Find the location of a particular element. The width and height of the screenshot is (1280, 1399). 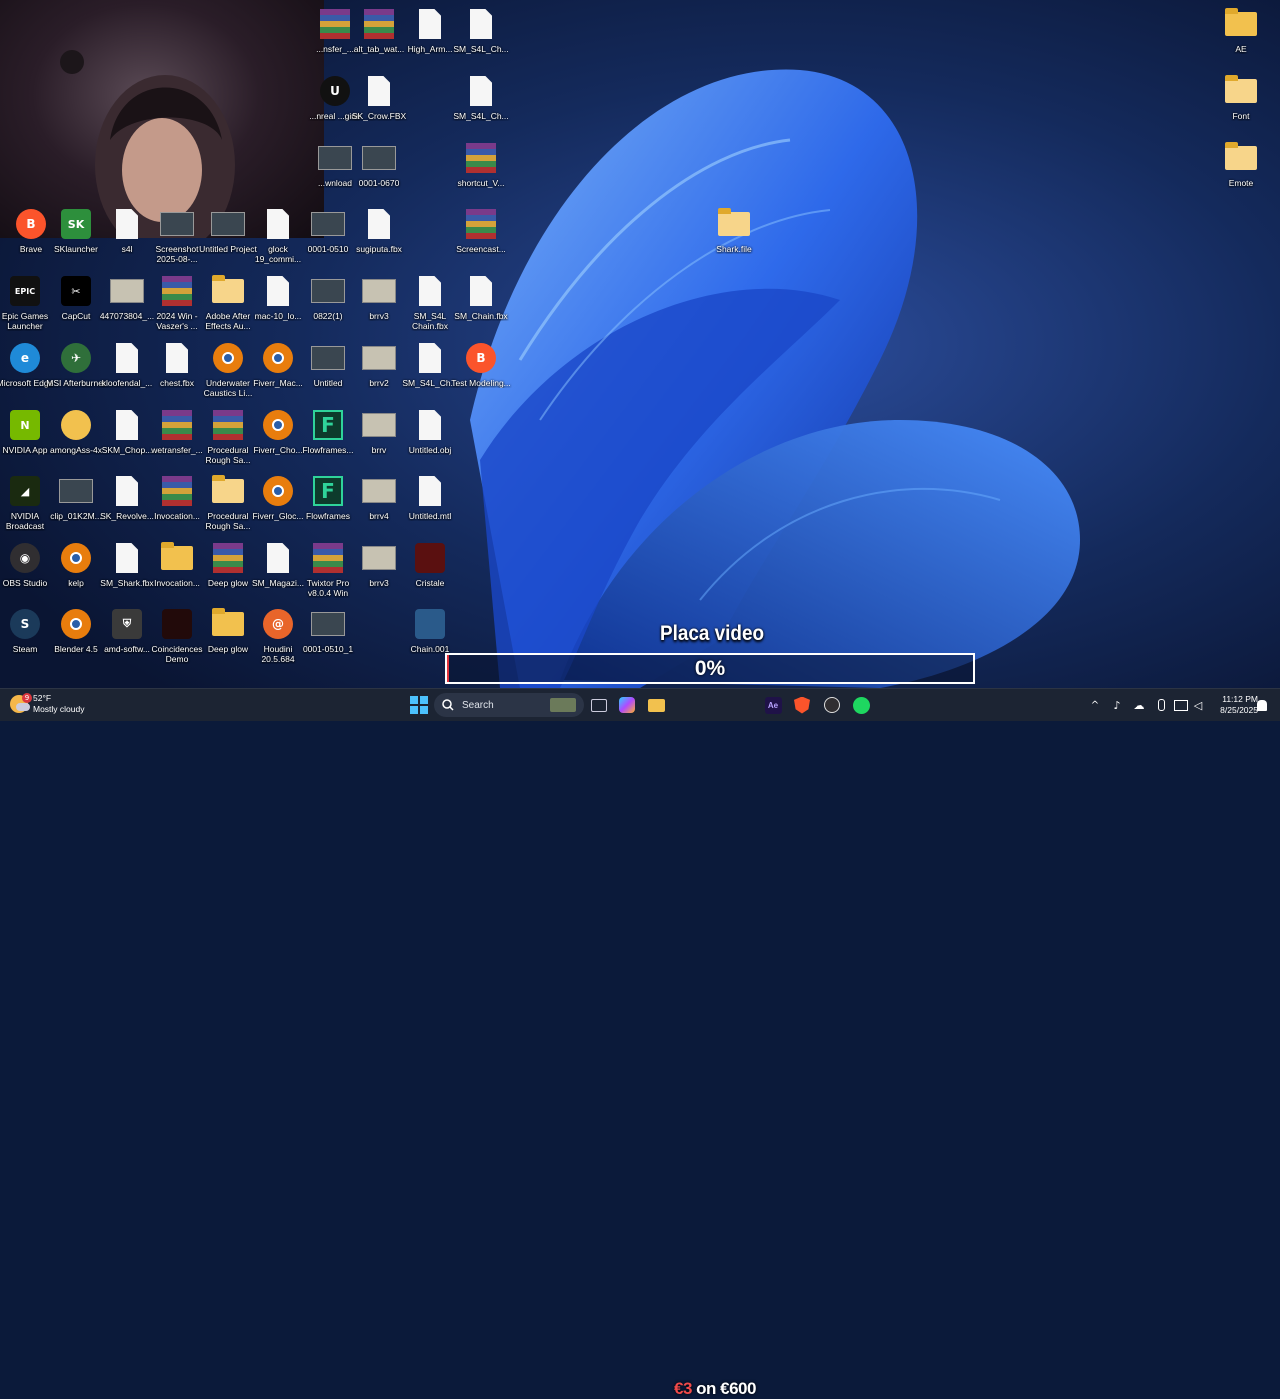

obs-taskbar-button is located at coordinates (832, 705).